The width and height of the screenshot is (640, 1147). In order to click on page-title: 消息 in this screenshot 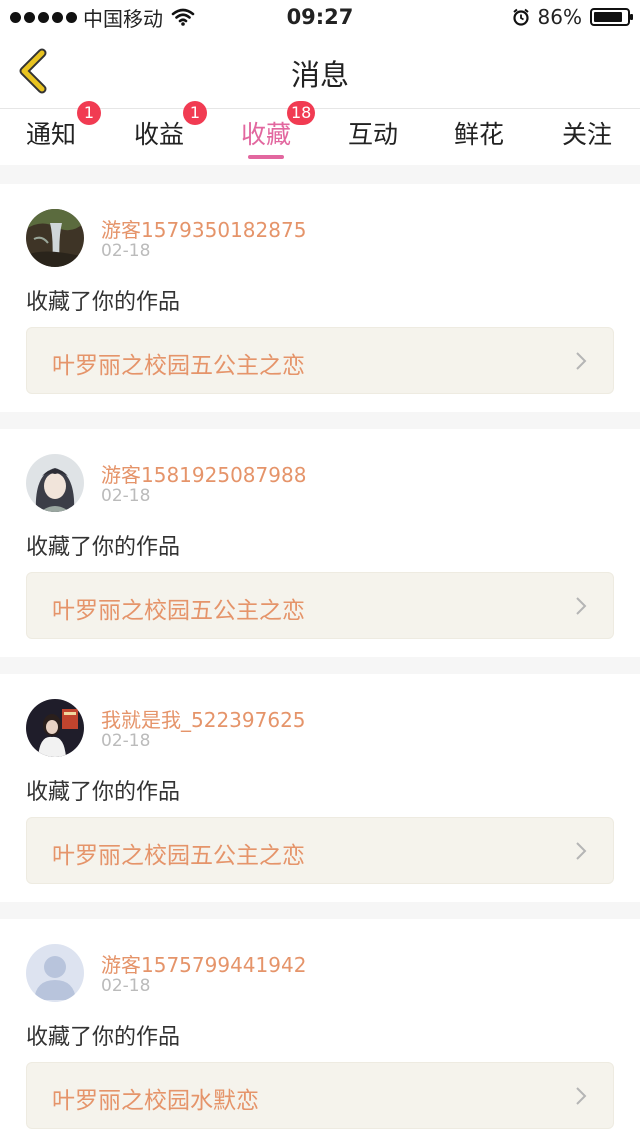, I will do `click(319, 75)`.